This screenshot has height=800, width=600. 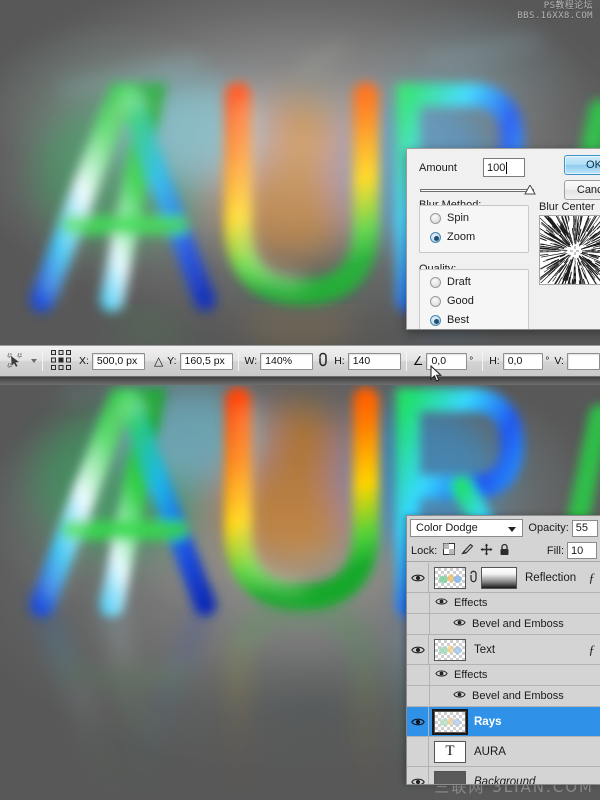 What do you see at coordinates (472, 167) in the screenshot?
I see `amount-row: Amount 100` at bounding box center [472, 167].